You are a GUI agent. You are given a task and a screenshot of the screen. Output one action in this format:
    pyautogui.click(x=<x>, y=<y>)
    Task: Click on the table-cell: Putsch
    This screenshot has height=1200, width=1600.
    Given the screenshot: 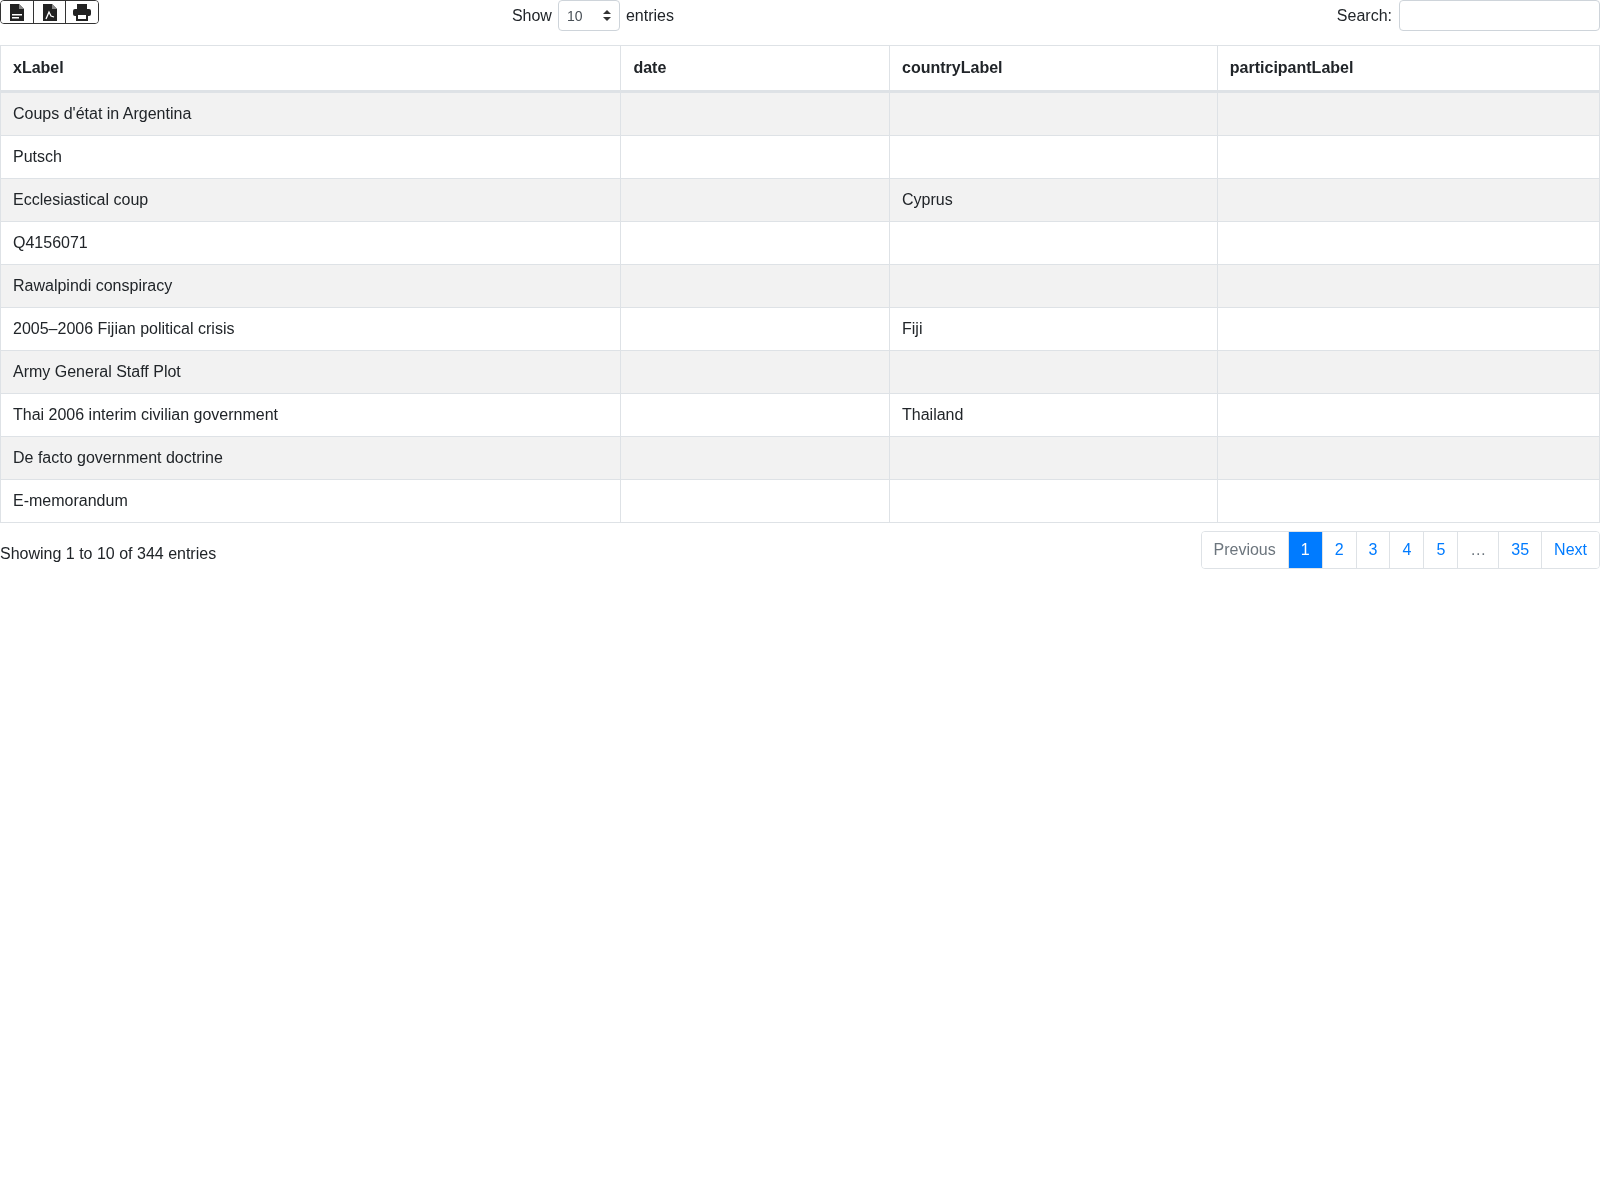 What is the action you would take?
    pyautogui.click(x=310, y=157)
    